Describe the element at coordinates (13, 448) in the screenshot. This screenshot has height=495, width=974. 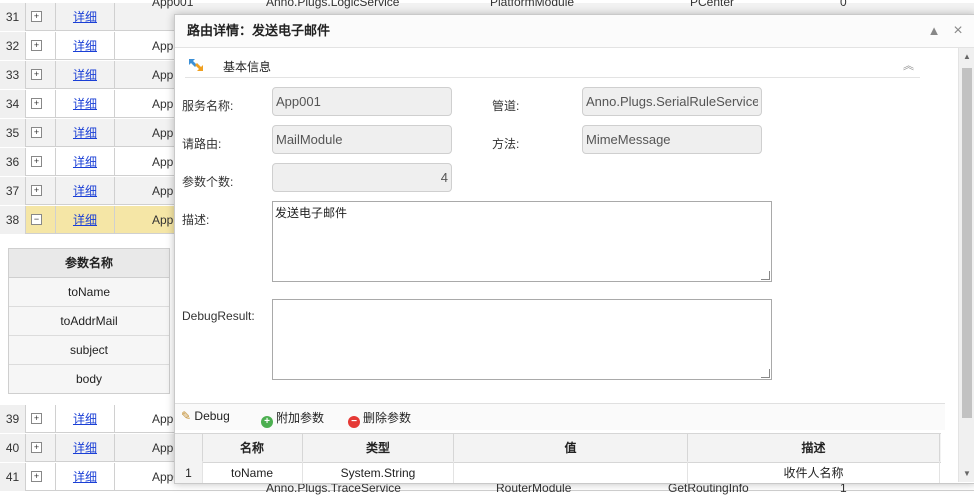
I see `row-number: 40` at that location.